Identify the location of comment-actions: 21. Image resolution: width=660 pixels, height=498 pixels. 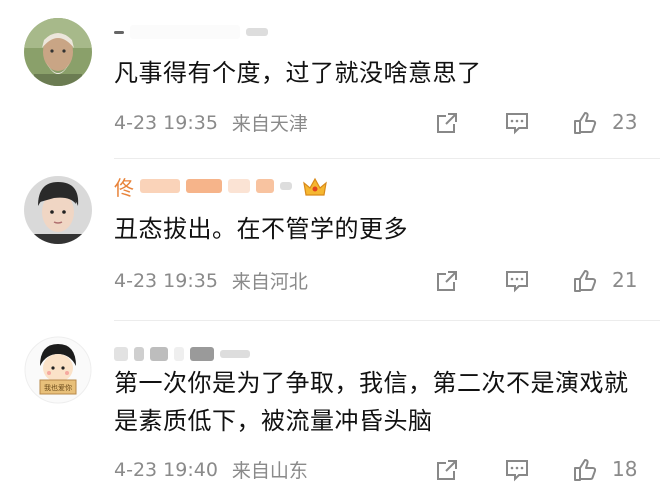
(539, 281).